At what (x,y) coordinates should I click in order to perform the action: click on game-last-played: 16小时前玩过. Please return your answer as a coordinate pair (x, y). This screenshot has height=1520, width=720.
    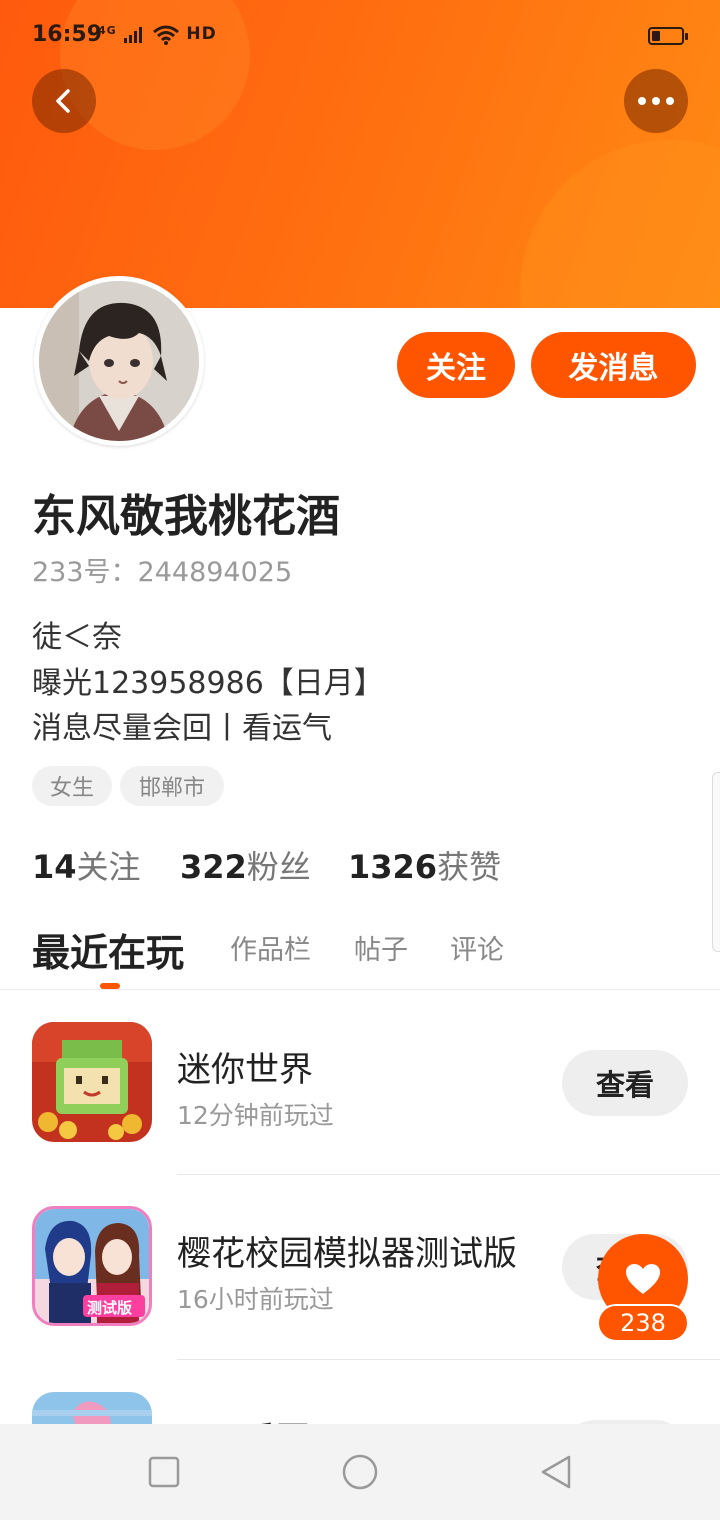
    Looking at the image, I should click on (255, 1299).